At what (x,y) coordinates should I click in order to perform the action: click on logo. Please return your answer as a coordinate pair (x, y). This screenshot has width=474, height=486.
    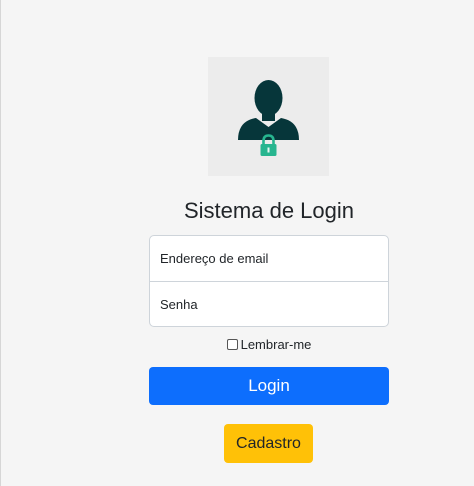
    Looking at the image, I should click on (268, 116).